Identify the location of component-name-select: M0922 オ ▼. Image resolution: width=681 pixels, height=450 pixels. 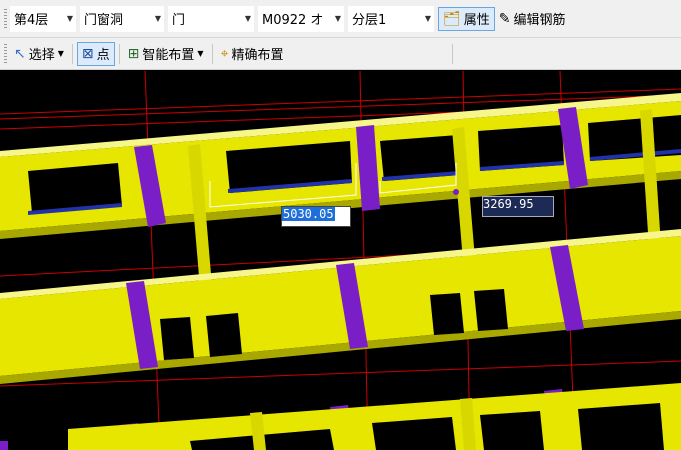
(301, 18).